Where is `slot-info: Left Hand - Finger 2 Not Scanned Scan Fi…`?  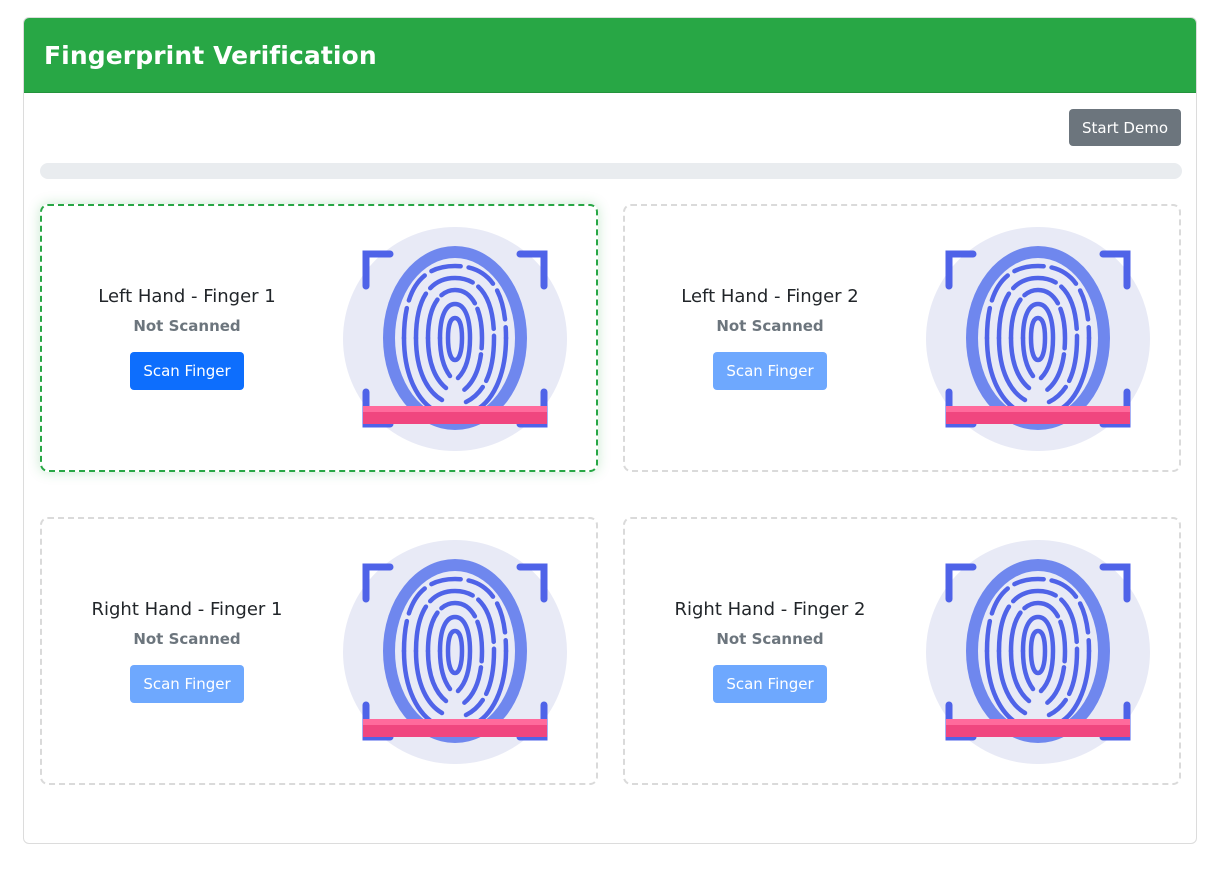 slot-info: Left Hand - Finger 2 Not Scanned Scan Fi… is located at coordinates (770, 338).